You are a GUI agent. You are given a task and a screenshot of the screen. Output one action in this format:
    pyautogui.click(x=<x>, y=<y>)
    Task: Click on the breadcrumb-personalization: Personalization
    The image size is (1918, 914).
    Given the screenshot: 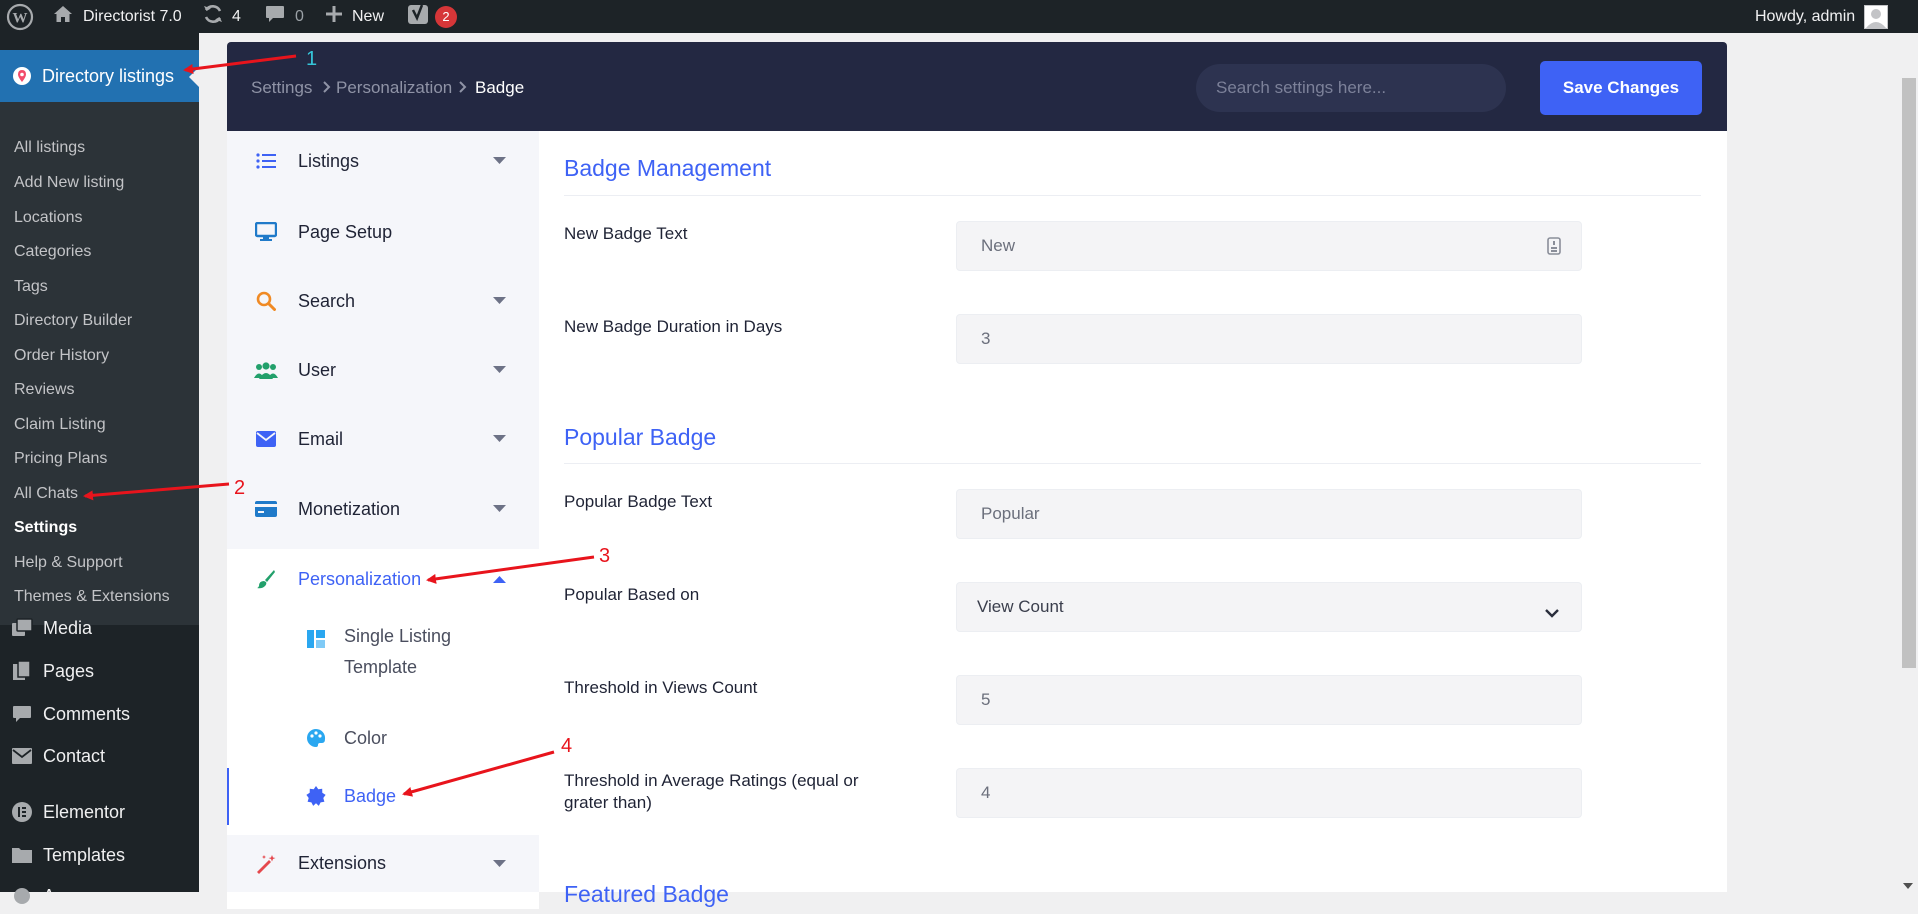 What is the action you would take?
    pyautogui.click(x=394, y=88)
    